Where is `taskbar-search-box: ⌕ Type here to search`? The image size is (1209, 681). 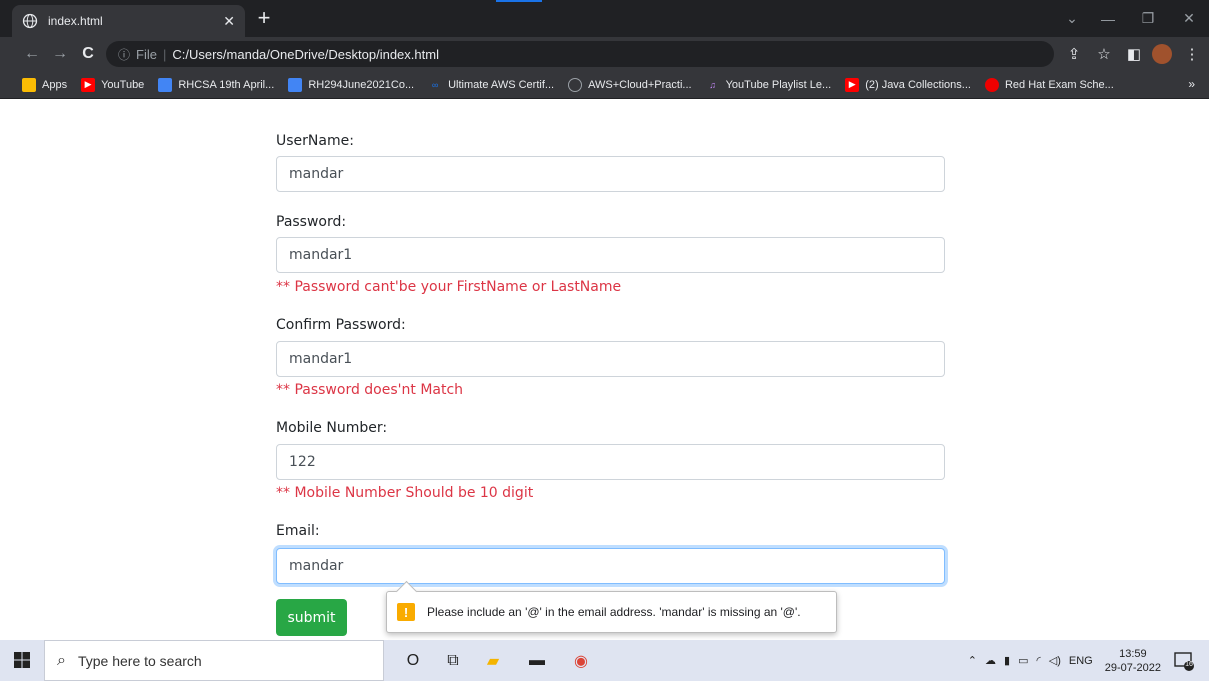 taskbar-search-box: ⌕ Type here to search is located at coordinates (214, 660).